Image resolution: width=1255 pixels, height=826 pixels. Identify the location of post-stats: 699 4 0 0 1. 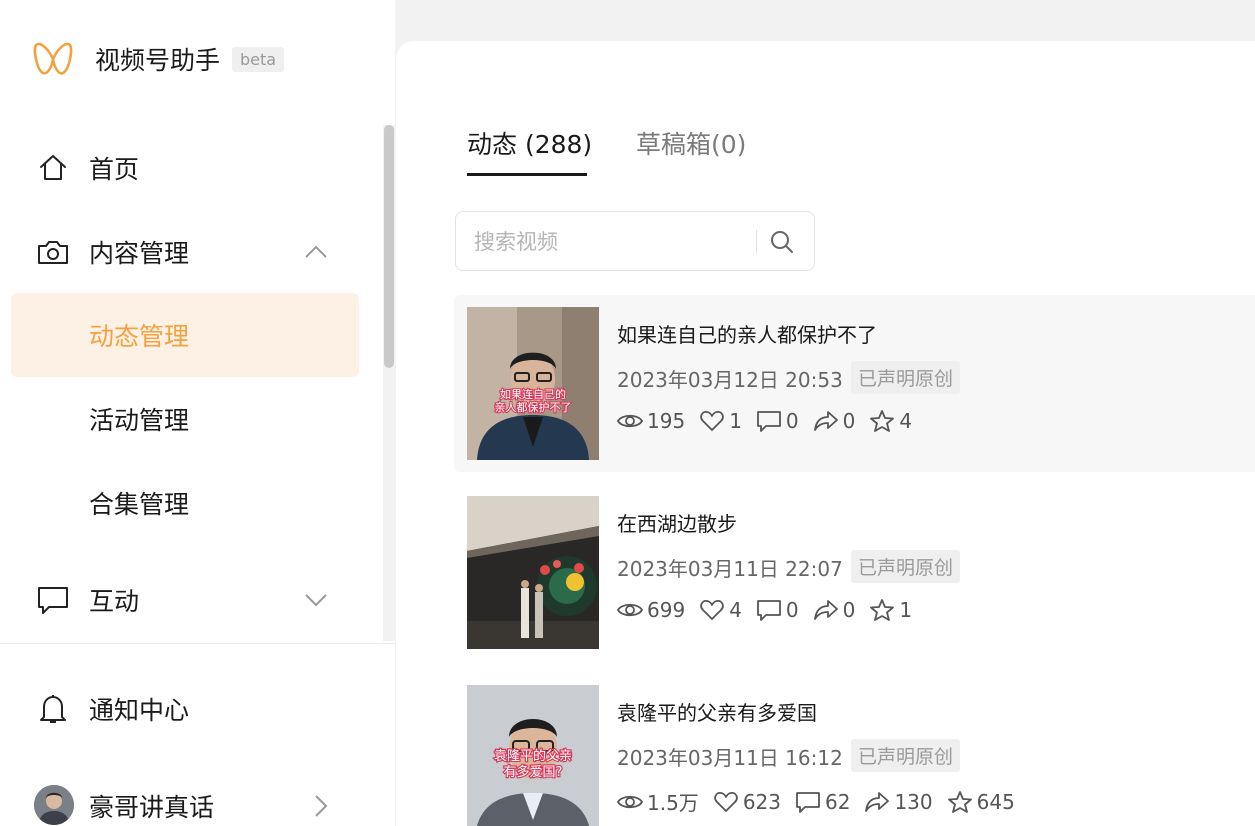
(771, 610).